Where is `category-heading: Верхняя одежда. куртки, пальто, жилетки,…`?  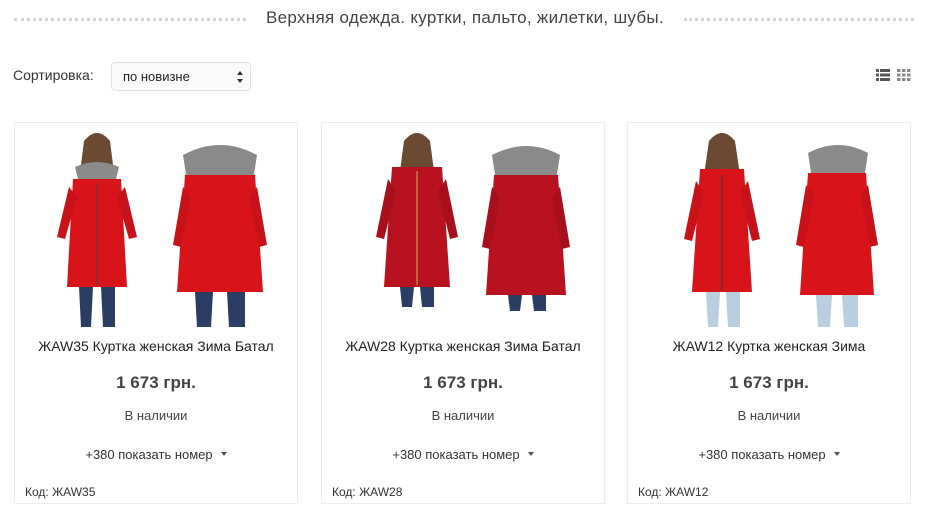
category-heading: Верхняя одежда. куртки, пальто, жилетки,… is located at coordinates (463, 20).